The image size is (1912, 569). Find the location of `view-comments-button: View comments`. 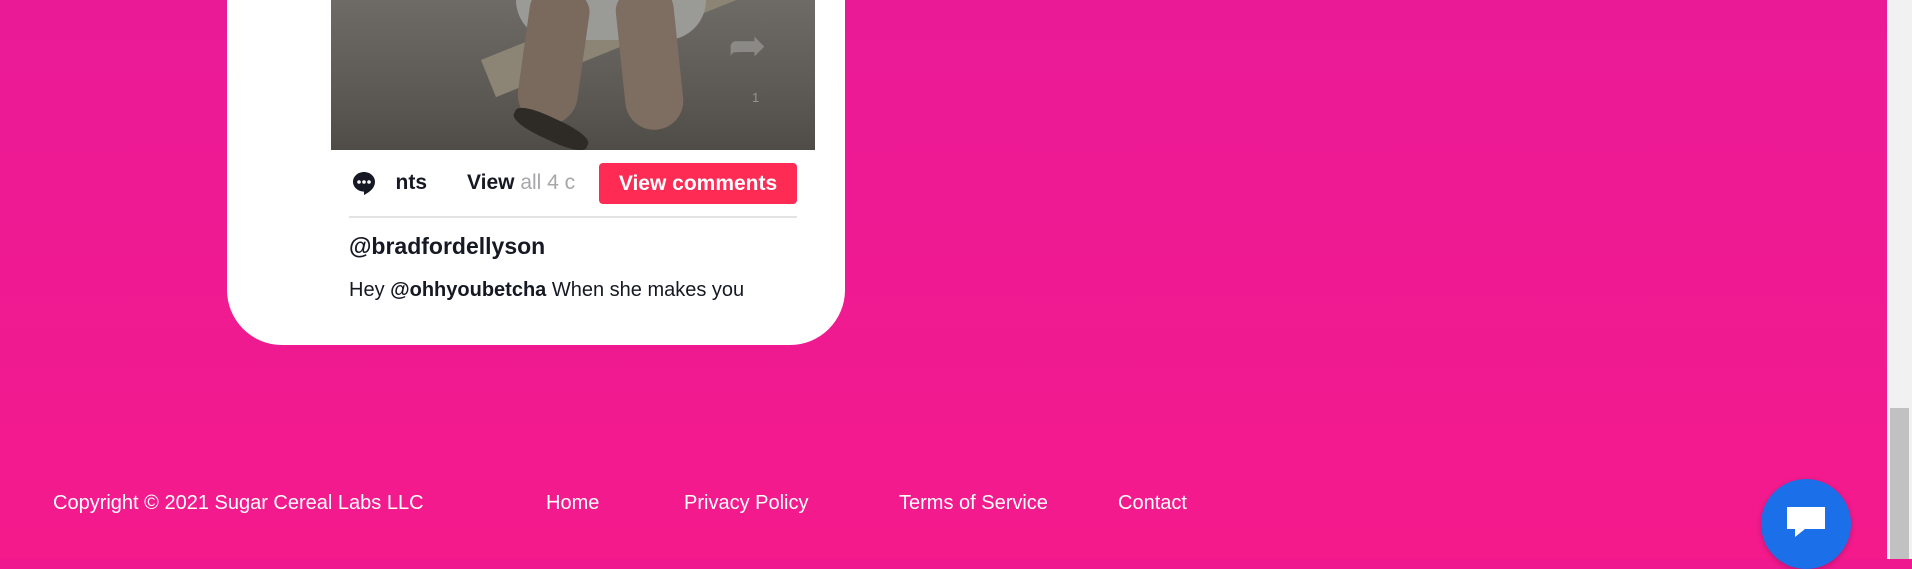

view-comments-button: View comments is located at coordinates (698, 183).